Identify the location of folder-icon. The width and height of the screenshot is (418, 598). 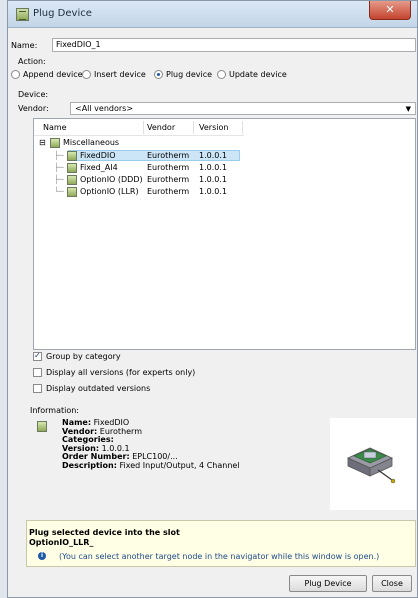
(55, 143).